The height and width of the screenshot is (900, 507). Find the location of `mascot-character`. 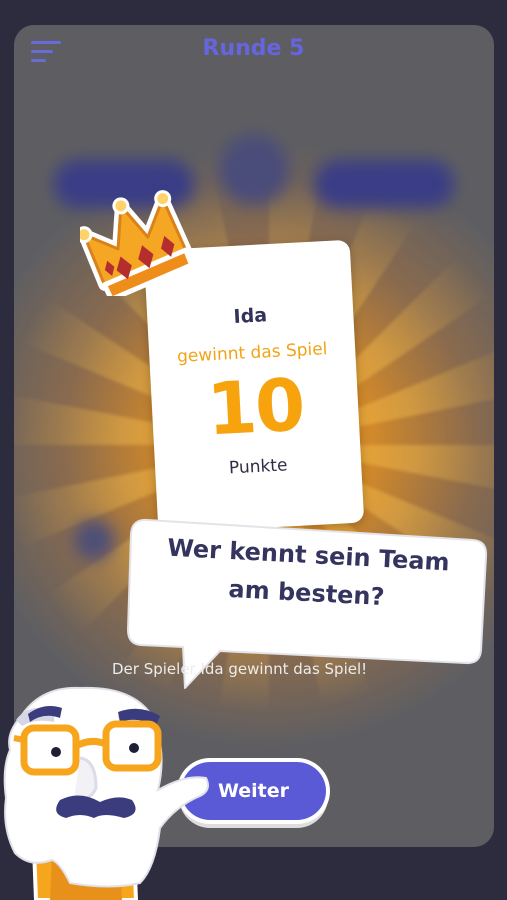

mascot-character is located at coordinates (106, 793).